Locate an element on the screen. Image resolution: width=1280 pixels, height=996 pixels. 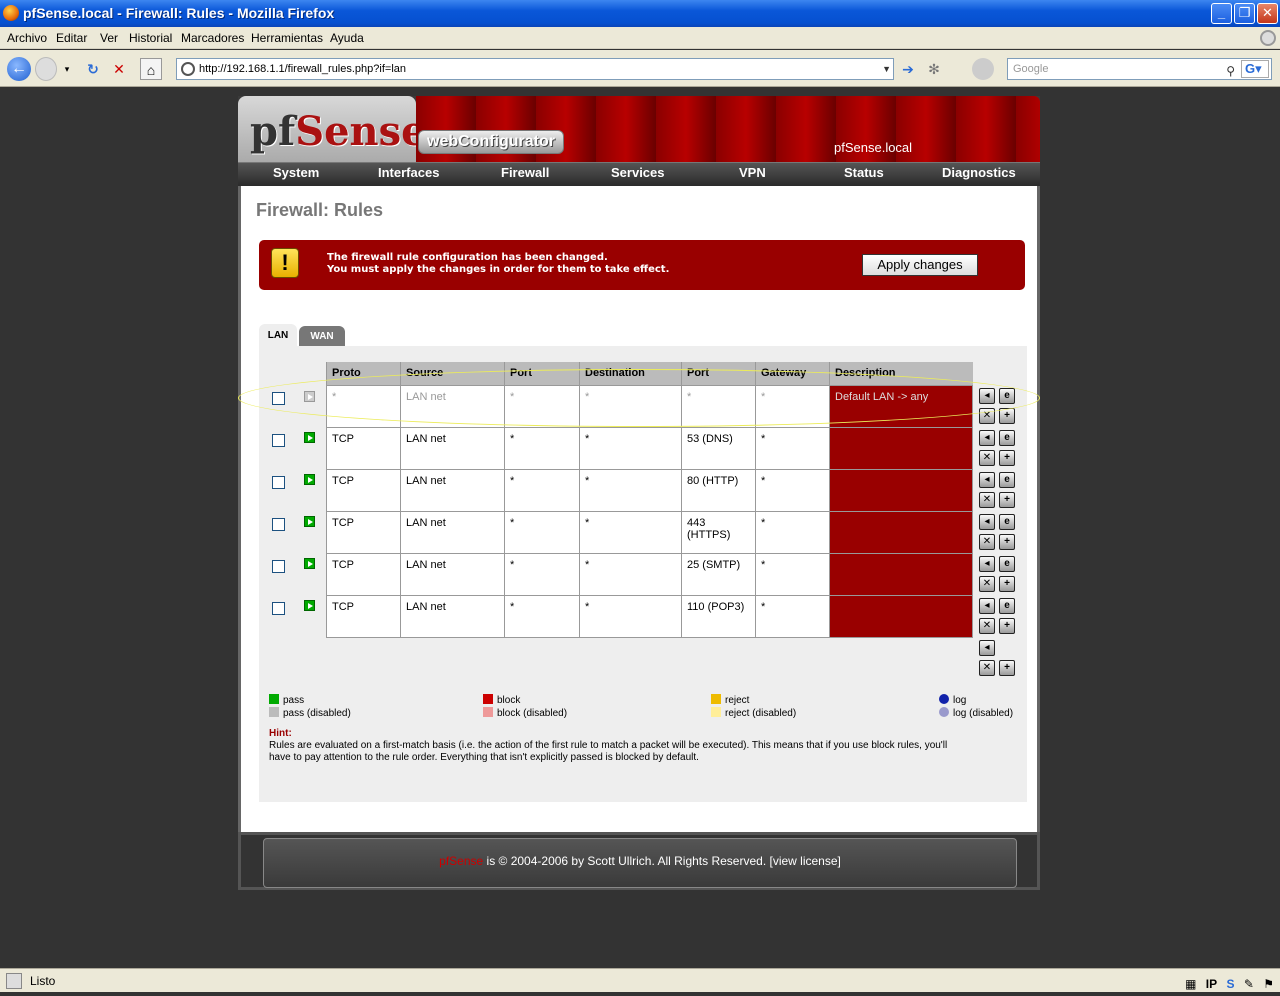
home-button: ⌂ is located at coordinates (151, 69).